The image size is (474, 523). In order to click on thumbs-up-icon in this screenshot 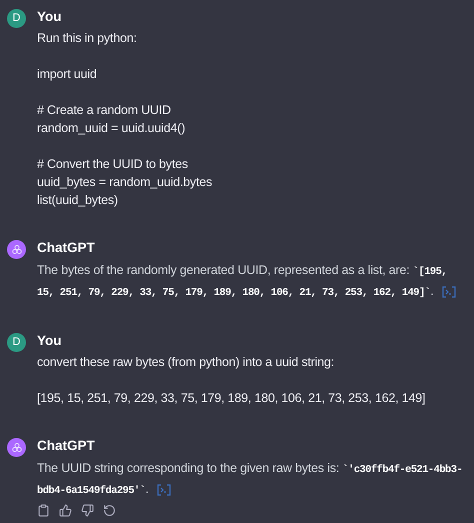, I will do `click(65, 510)`.